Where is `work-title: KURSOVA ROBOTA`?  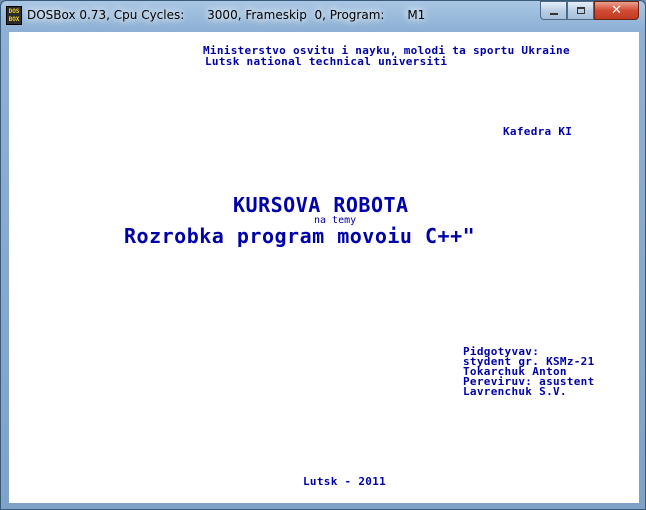 work-title: KURSOVA ROBOTA is located at coordinates (321, 205).